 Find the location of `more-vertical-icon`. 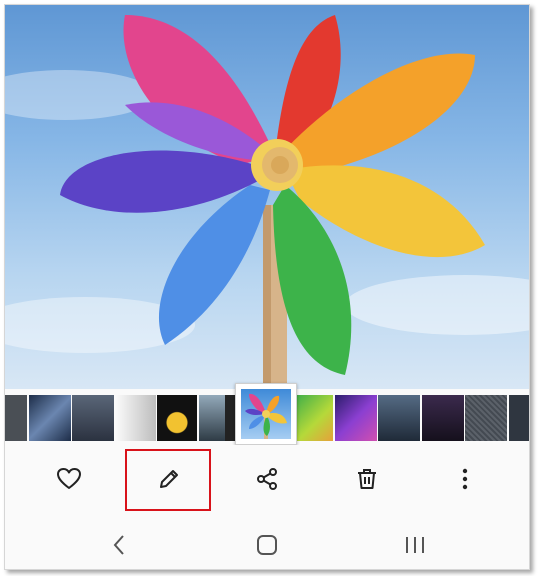

more-vertical-icon is located at coordinates (465, 479).